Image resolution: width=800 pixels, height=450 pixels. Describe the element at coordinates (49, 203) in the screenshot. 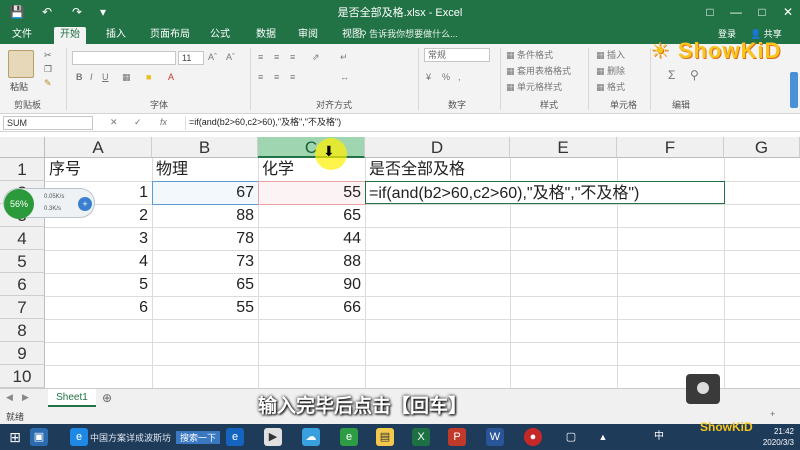

I see `network-speed-widget: 56% 0.05K/s 0.3K/s +` at that location.